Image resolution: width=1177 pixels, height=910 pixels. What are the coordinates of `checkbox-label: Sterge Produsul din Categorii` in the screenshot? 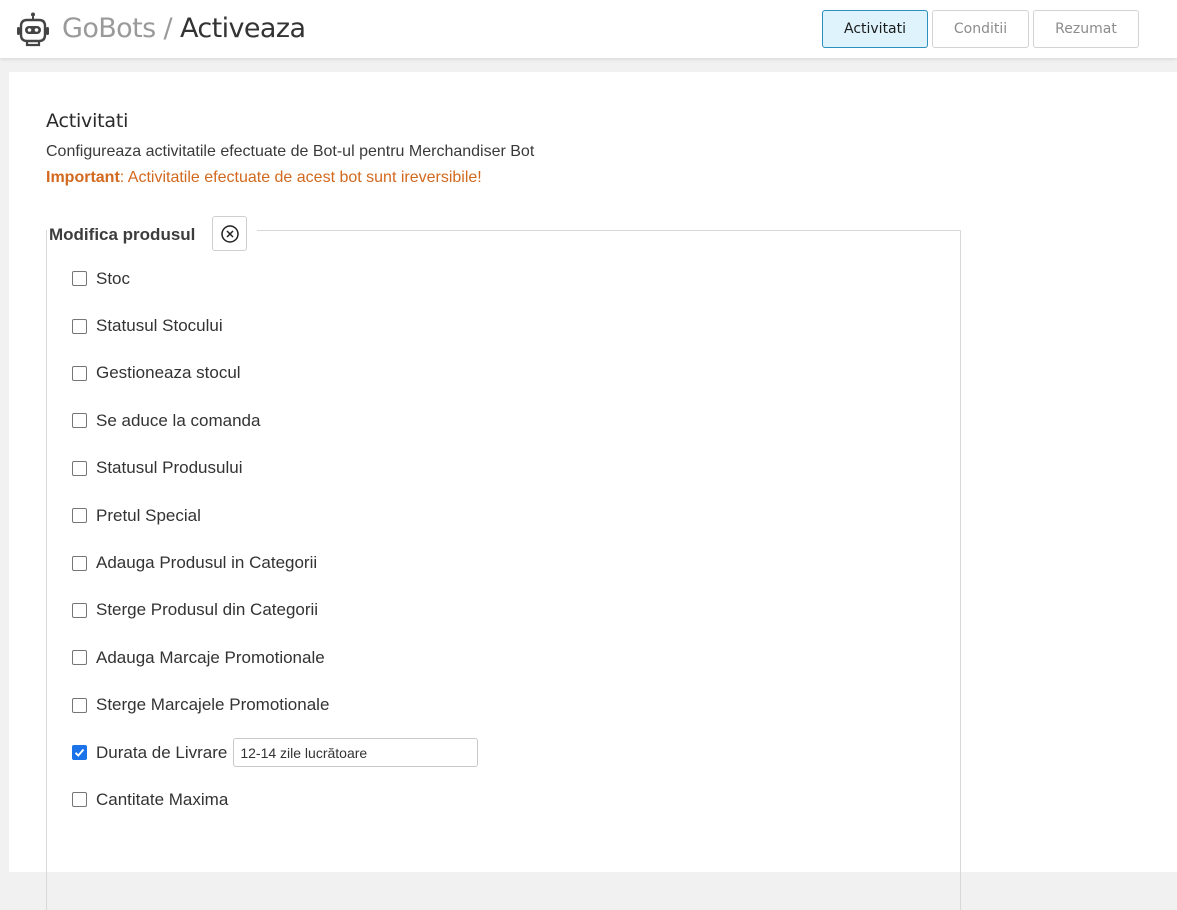 It's located at (207, 610).